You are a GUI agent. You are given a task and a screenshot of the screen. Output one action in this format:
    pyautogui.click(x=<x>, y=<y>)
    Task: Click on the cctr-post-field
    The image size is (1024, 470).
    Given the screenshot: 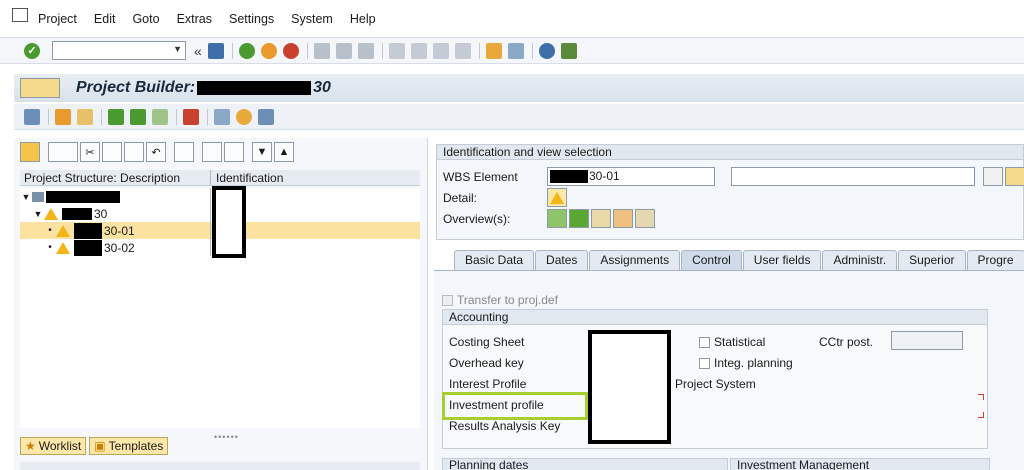 What is the action you would take?
    pyautogui.click(x=927, y=340)
    